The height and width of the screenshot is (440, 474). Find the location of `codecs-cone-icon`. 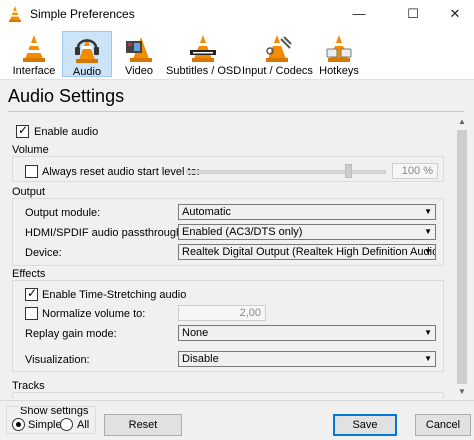

codecs-cone-icon is located at coordinates (279, 48).